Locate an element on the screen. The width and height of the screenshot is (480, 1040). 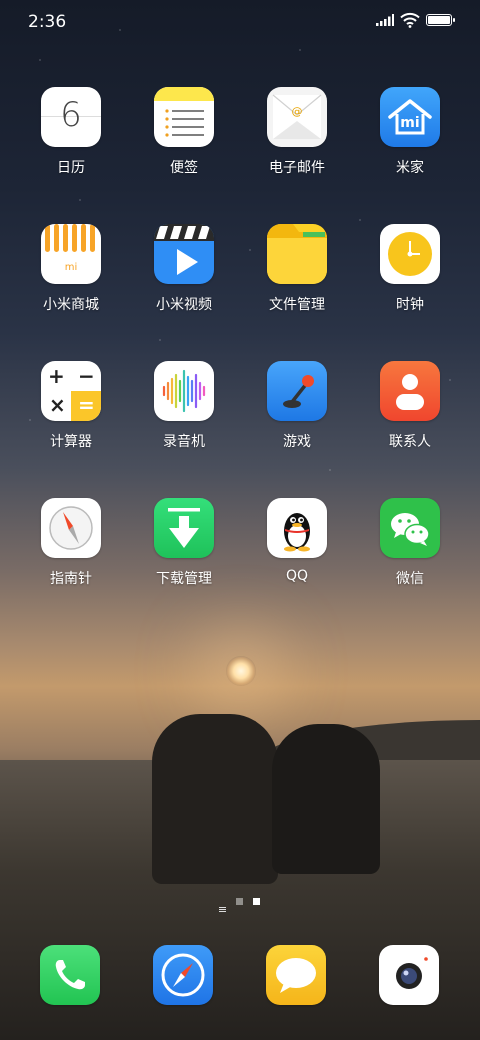
app-game: 游戏 is located at coordinates (297, 406).